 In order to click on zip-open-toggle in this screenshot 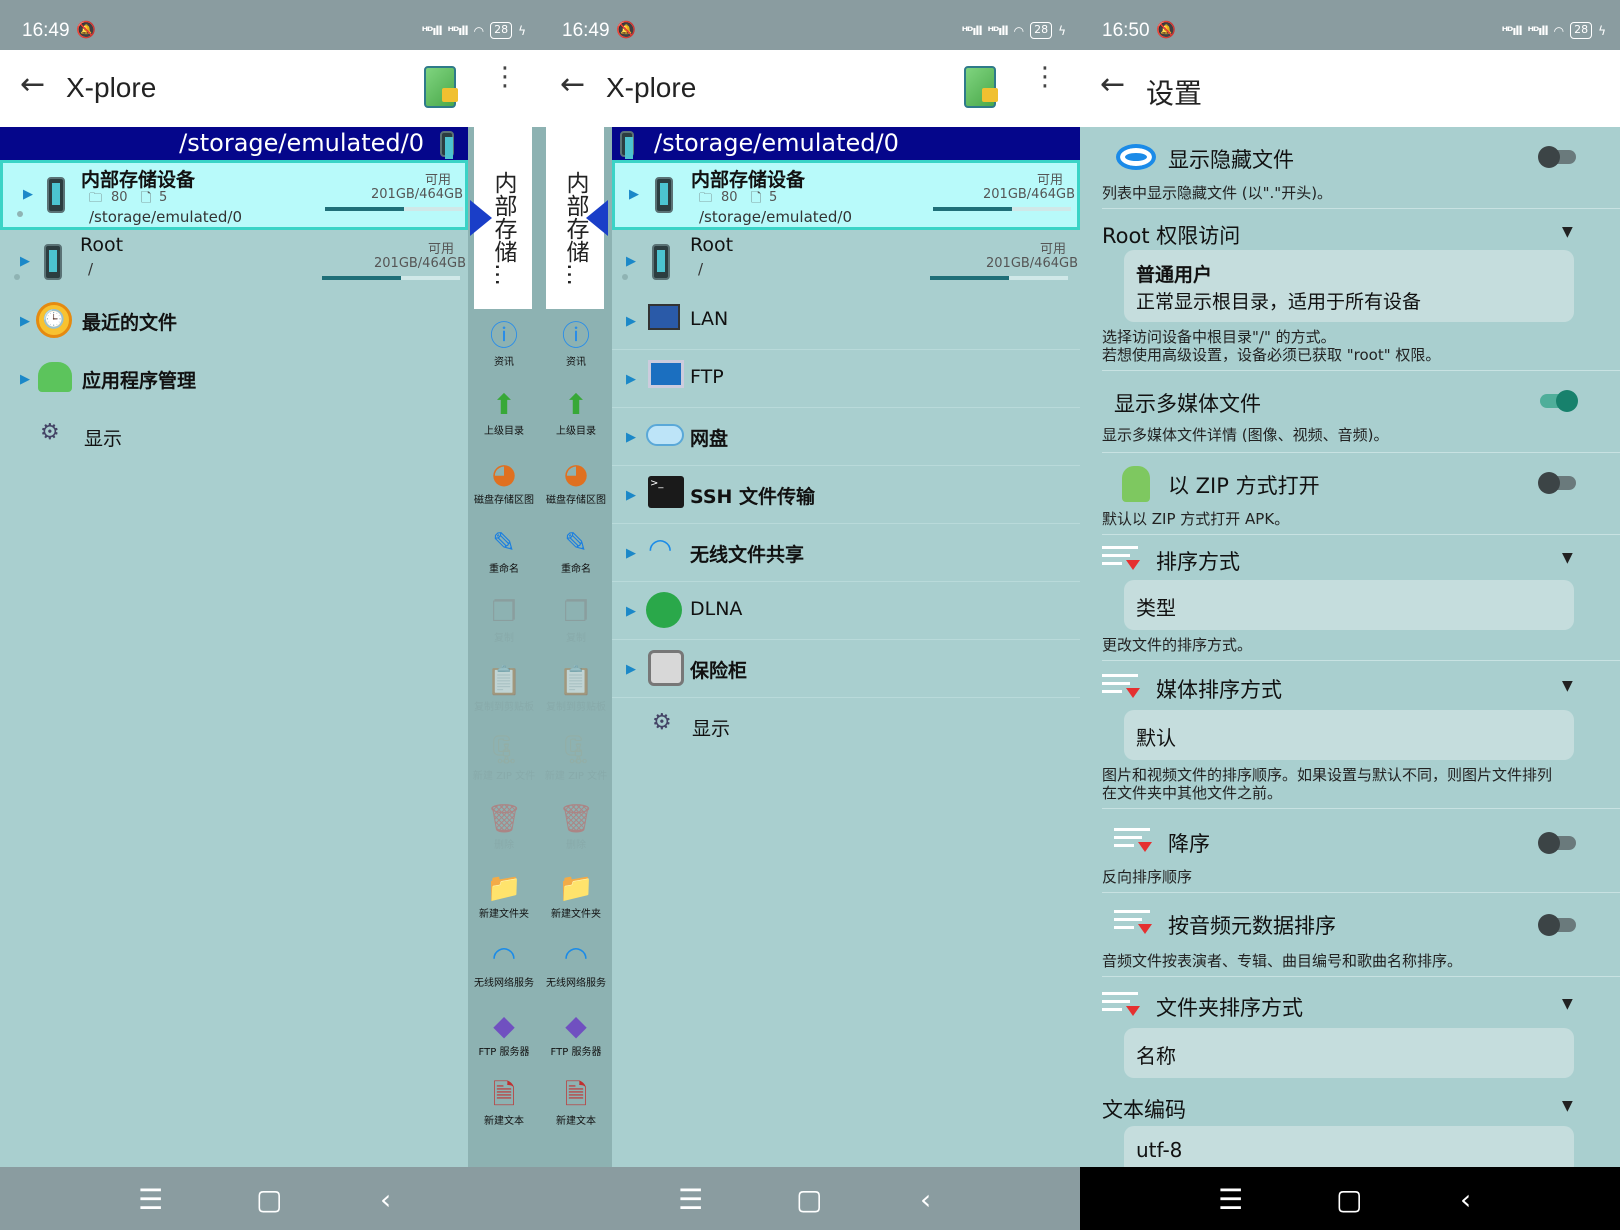, I will do `click(1557, 483)`.